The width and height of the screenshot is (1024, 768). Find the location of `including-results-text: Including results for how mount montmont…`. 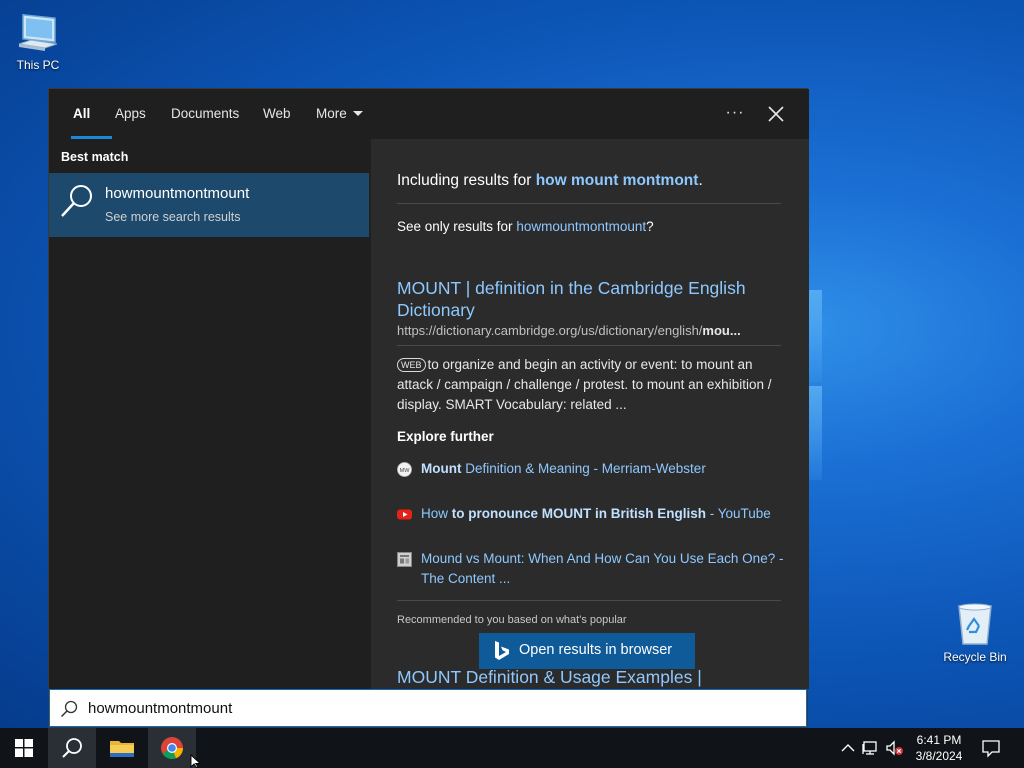

including-results-text: Including results for how mount montmont… is located at coordinates (550, 181).